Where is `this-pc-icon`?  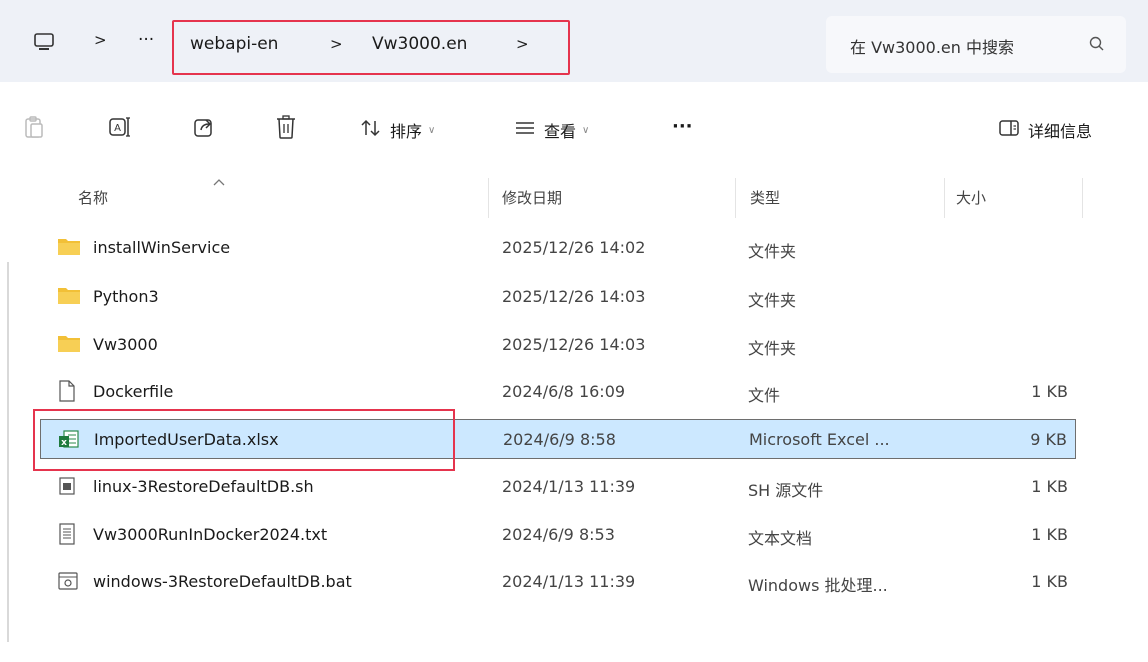
this-pc-icon is located at coordinates (44, 42).